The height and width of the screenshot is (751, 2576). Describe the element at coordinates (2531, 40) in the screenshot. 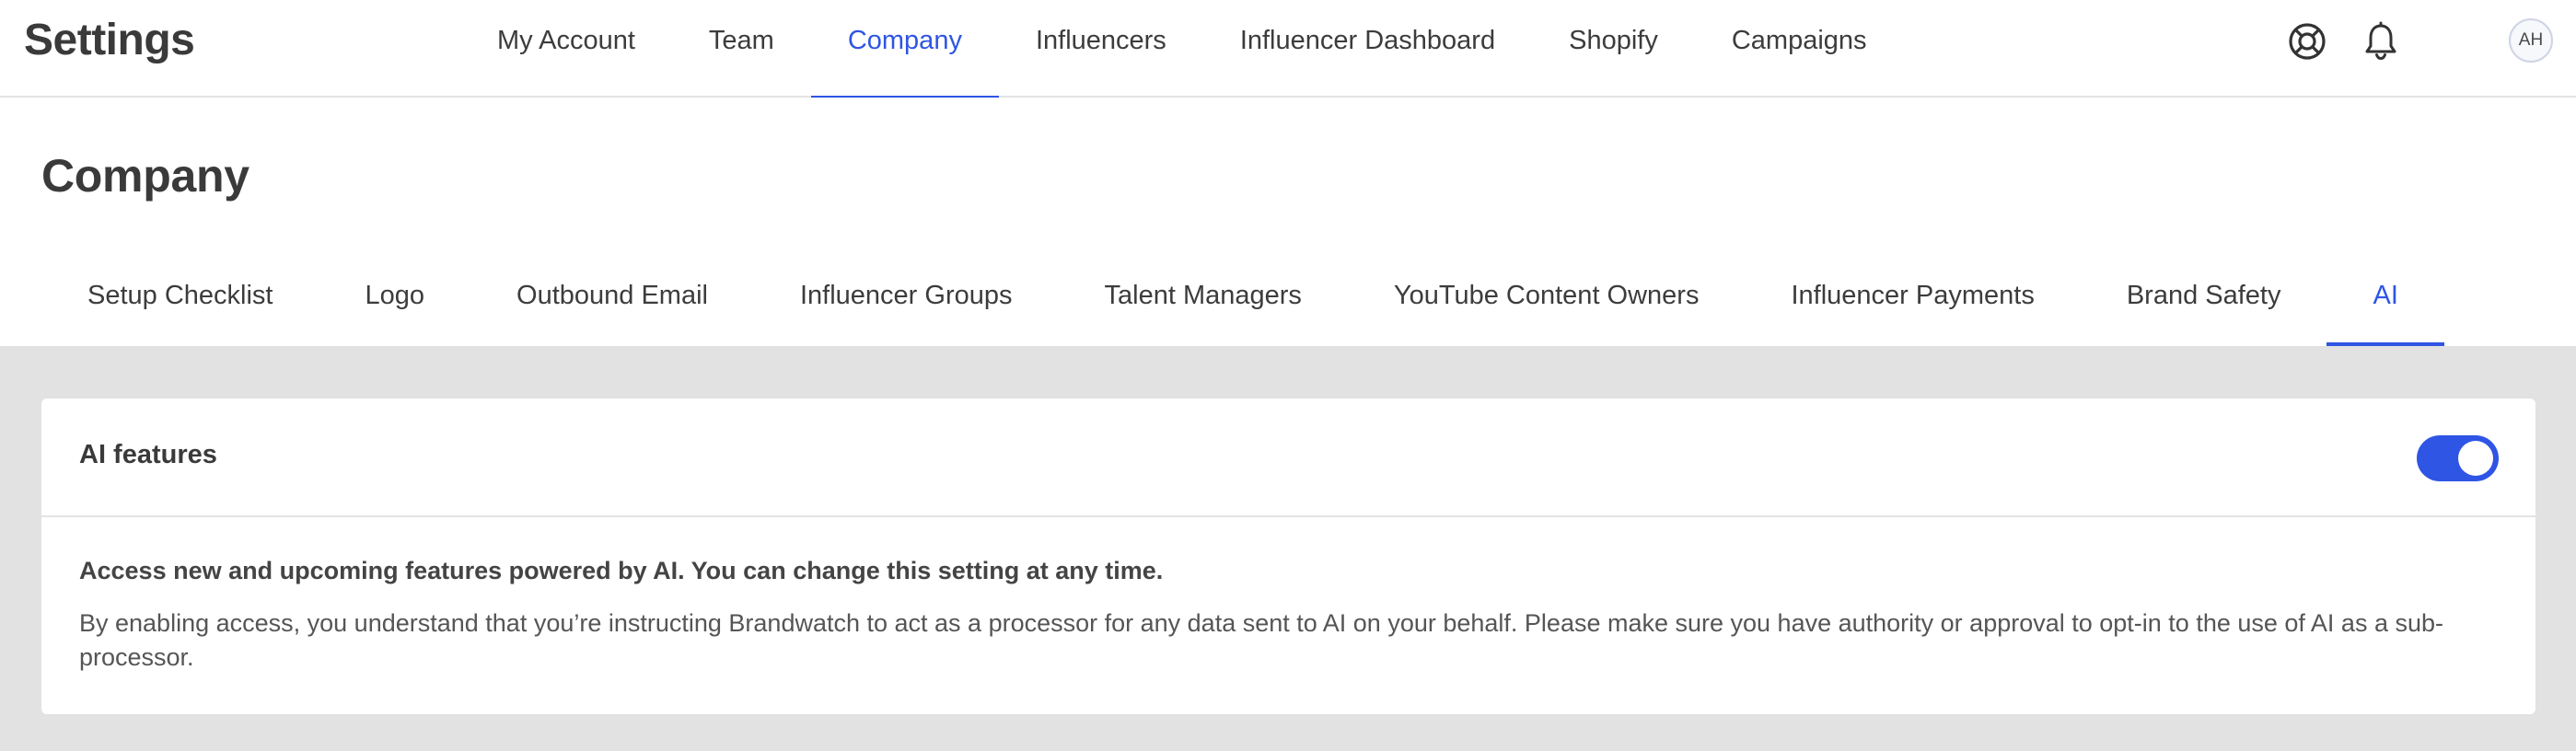

I see `user-avatar: AH` at that location.